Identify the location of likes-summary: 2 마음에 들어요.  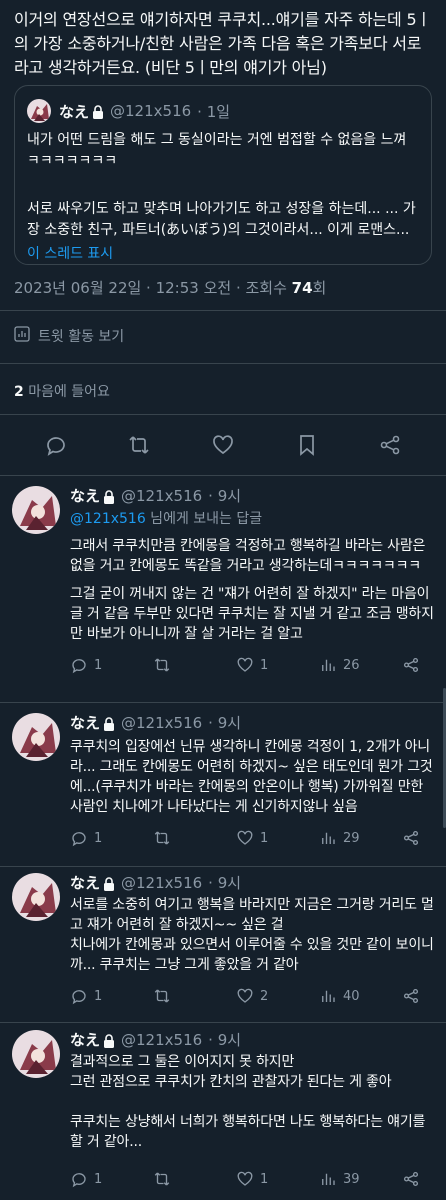
(62, 391).